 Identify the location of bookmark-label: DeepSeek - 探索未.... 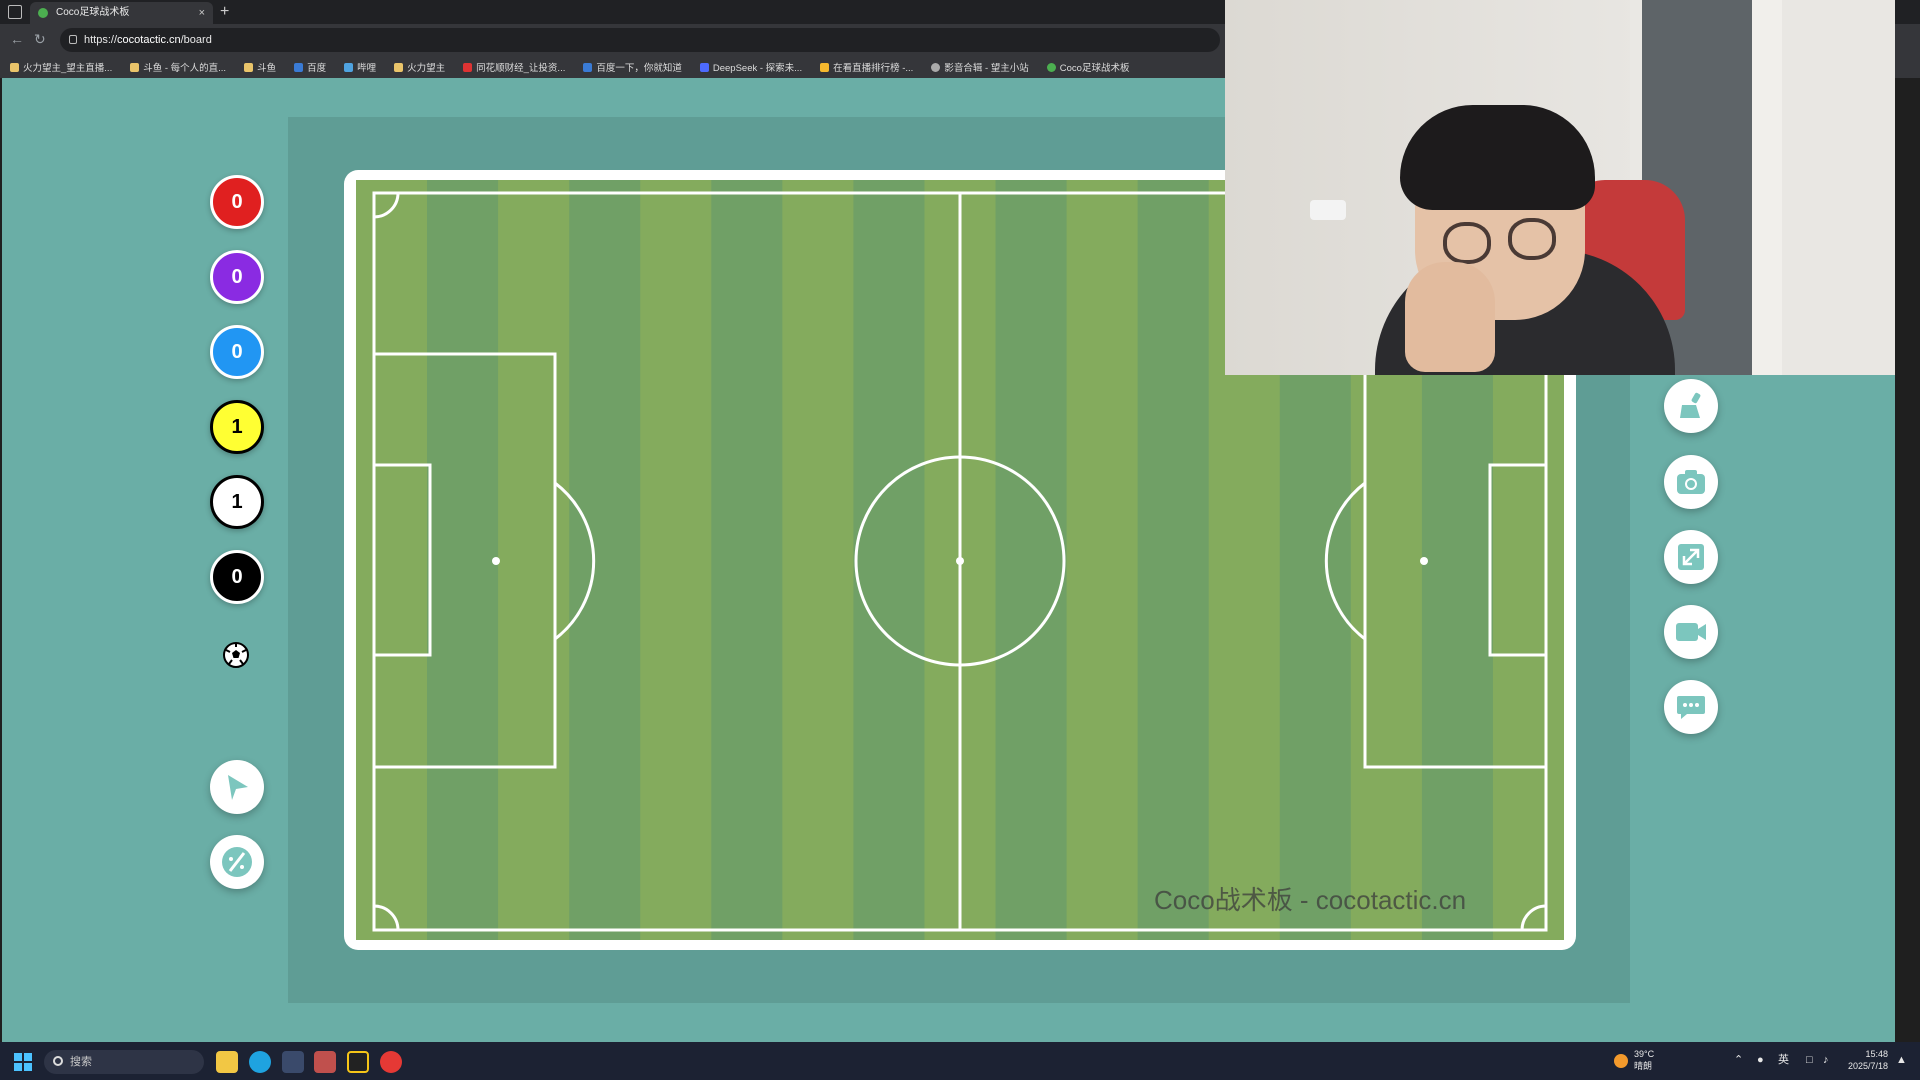
(757, 68).